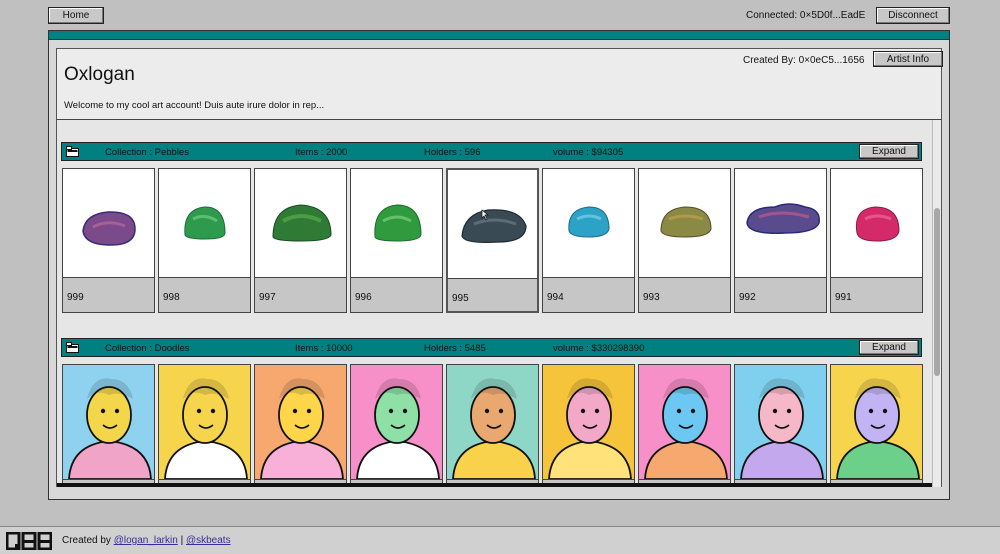  I want to click on scrollbar-thumb, so click(937, 292).